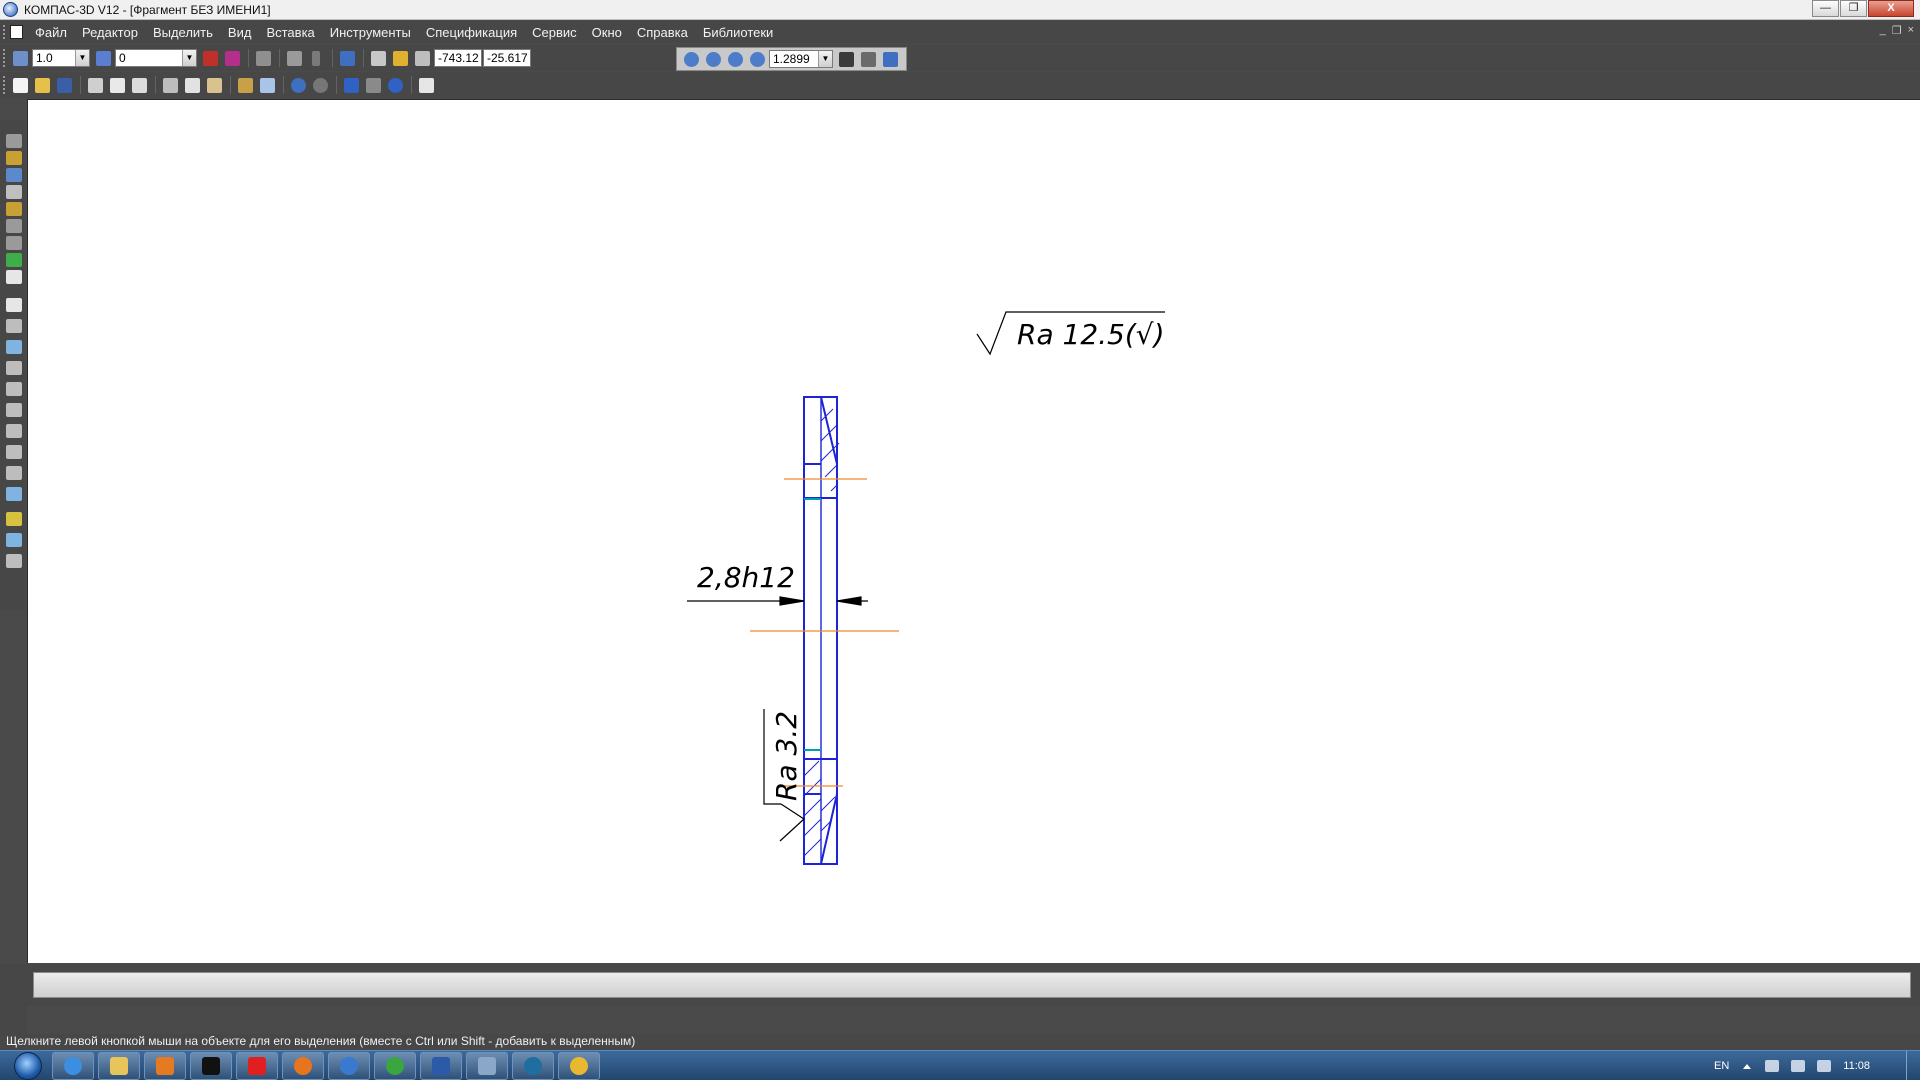 The height and width of the screenshot is (1080, 1920). What do you see at coordinates (14, 141) in the screenshot?
I see `geometry-icon` at bounding box center [14, 141].